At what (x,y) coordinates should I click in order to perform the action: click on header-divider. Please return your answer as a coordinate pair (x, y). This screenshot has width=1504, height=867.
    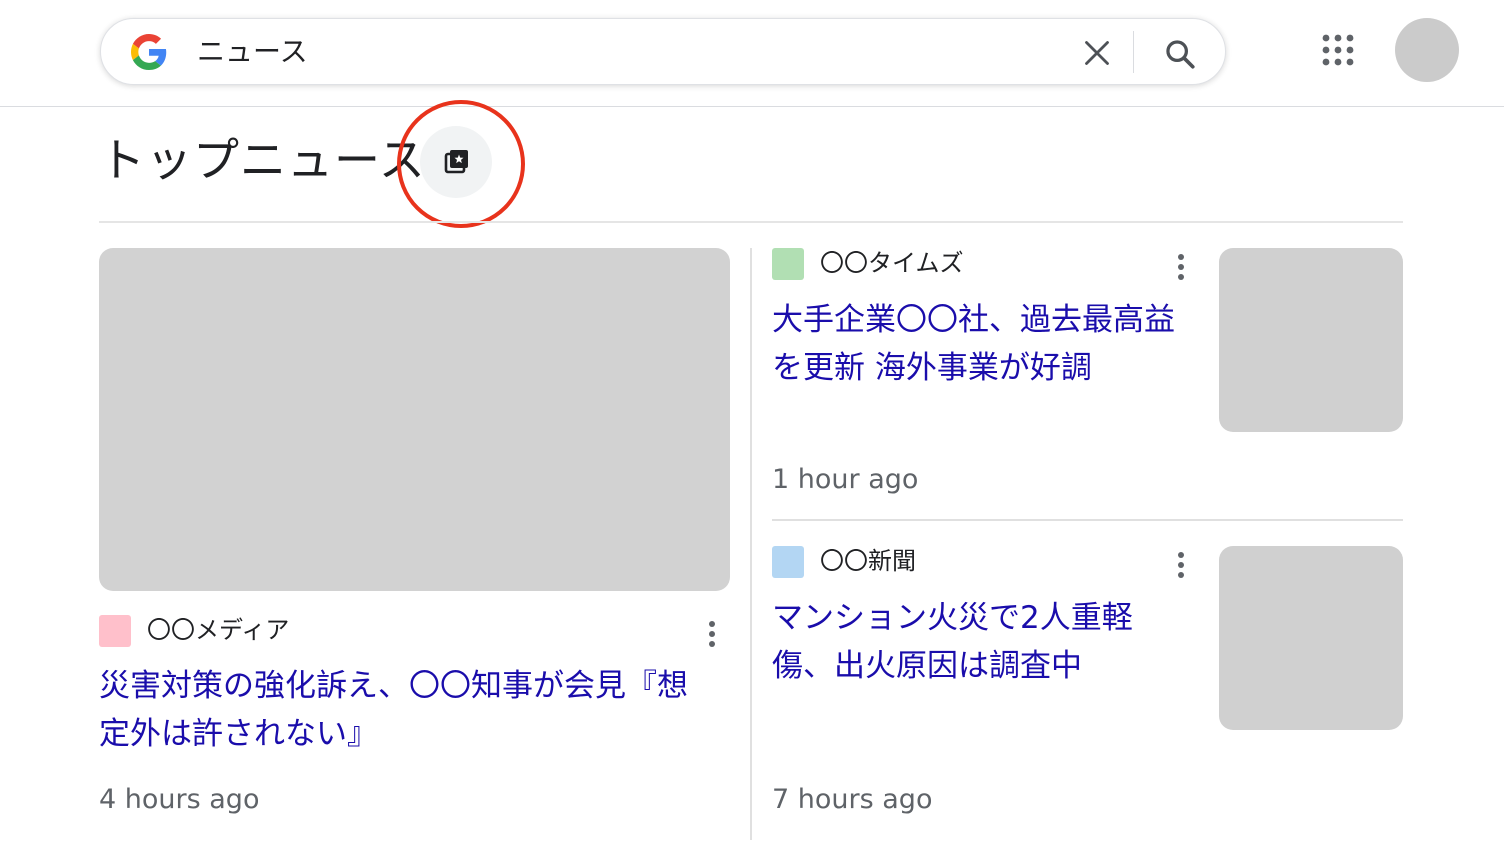
    Looking at the image, I should click on (752, 106).